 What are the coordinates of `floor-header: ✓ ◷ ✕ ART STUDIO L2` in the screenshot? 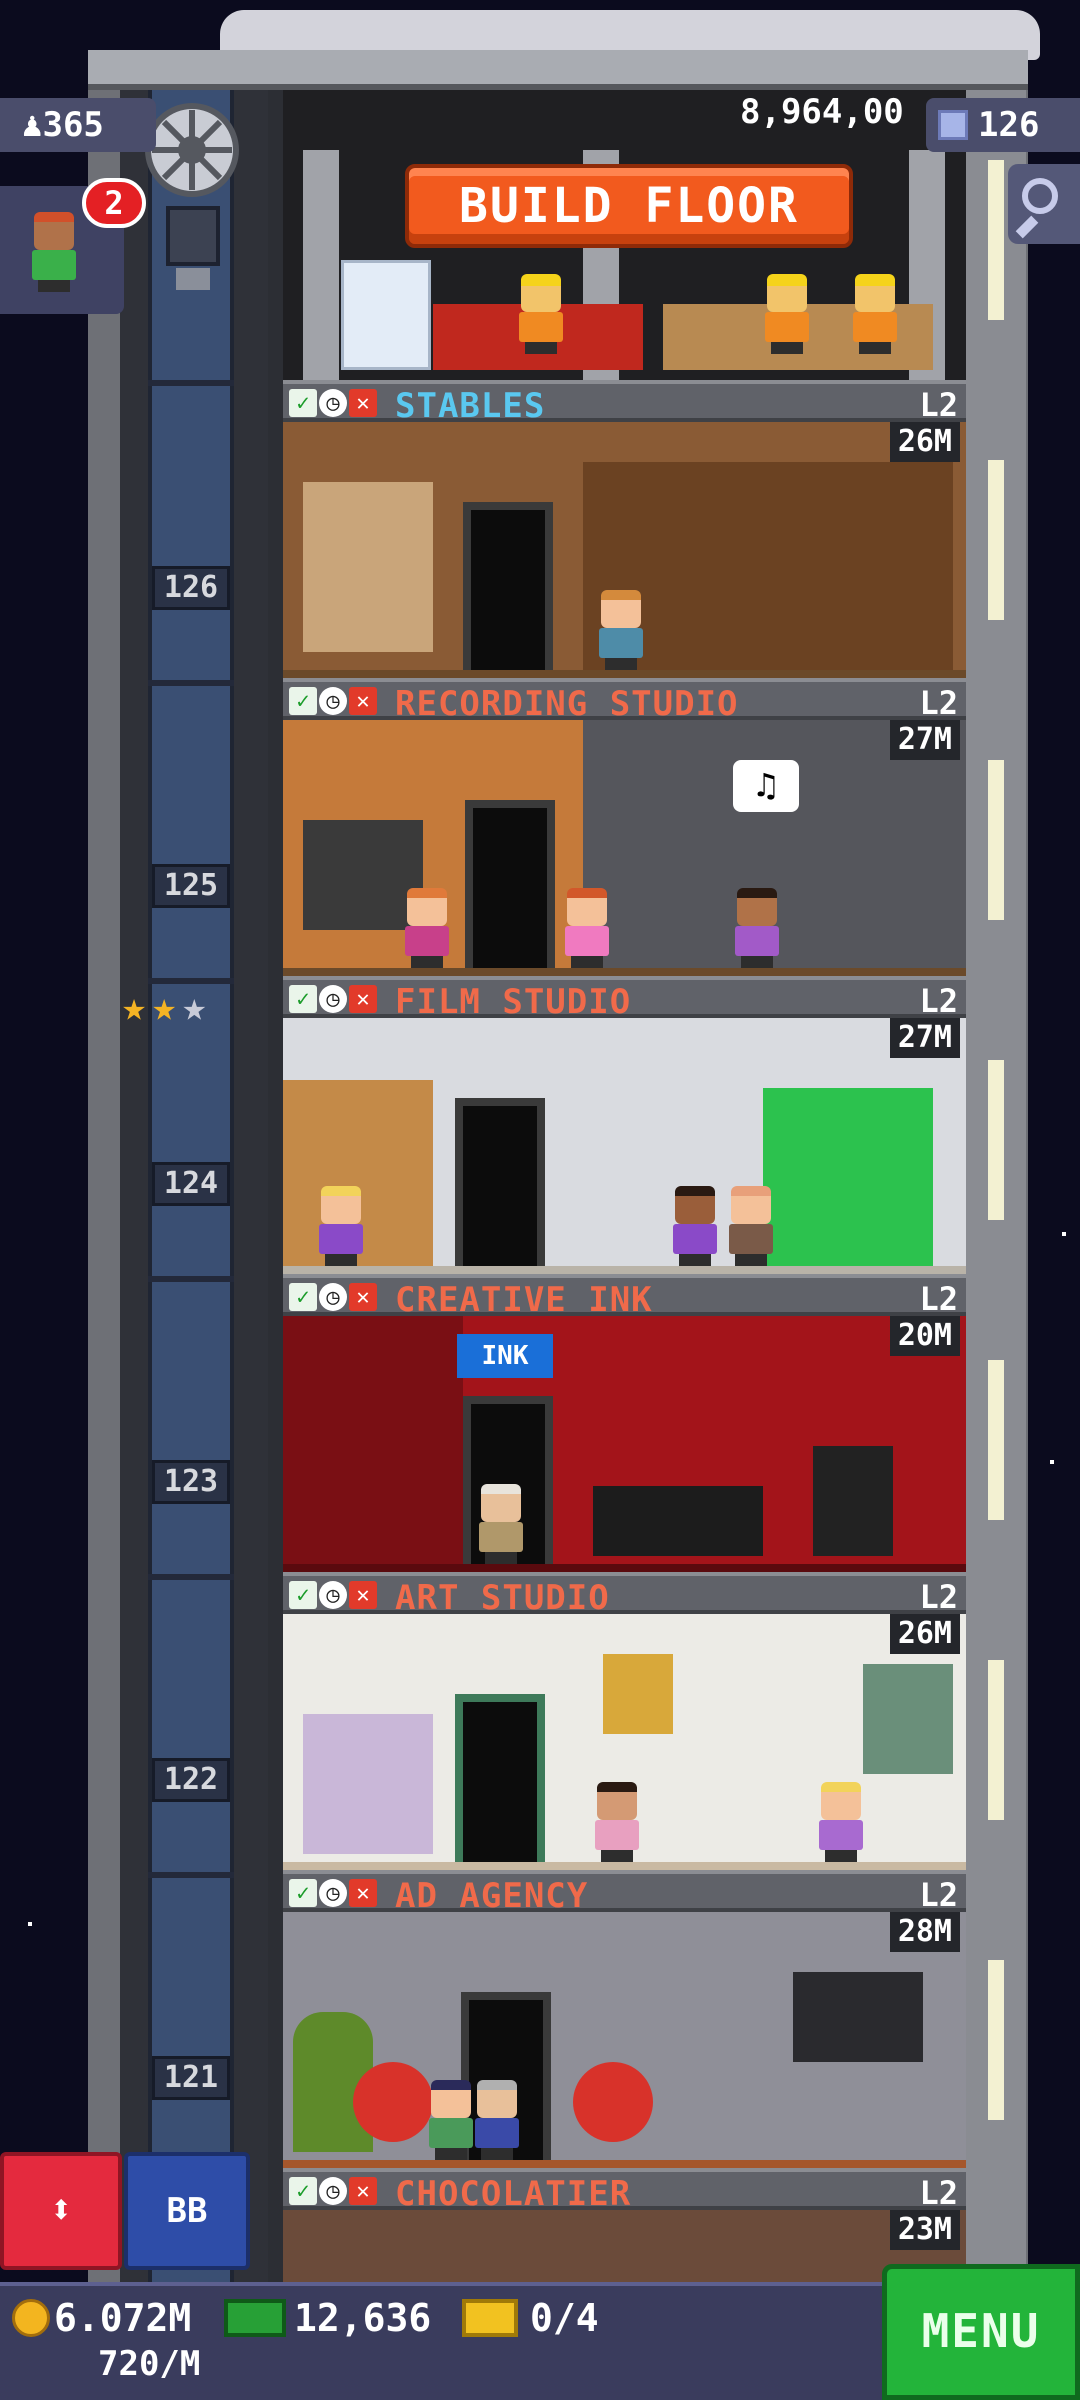 It's located at (624, 1595).